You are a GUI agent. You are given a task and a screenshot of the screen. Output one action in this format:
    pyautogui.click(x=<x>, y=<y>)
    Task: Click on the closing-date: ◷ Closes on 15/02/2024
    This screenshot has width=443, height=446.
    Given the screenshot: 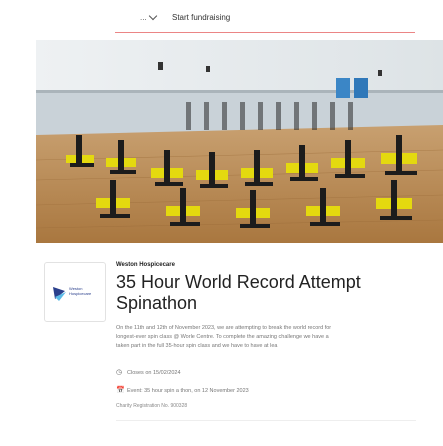 What is the action you would take?
    pyautogui.click(x=148, y=372)
    